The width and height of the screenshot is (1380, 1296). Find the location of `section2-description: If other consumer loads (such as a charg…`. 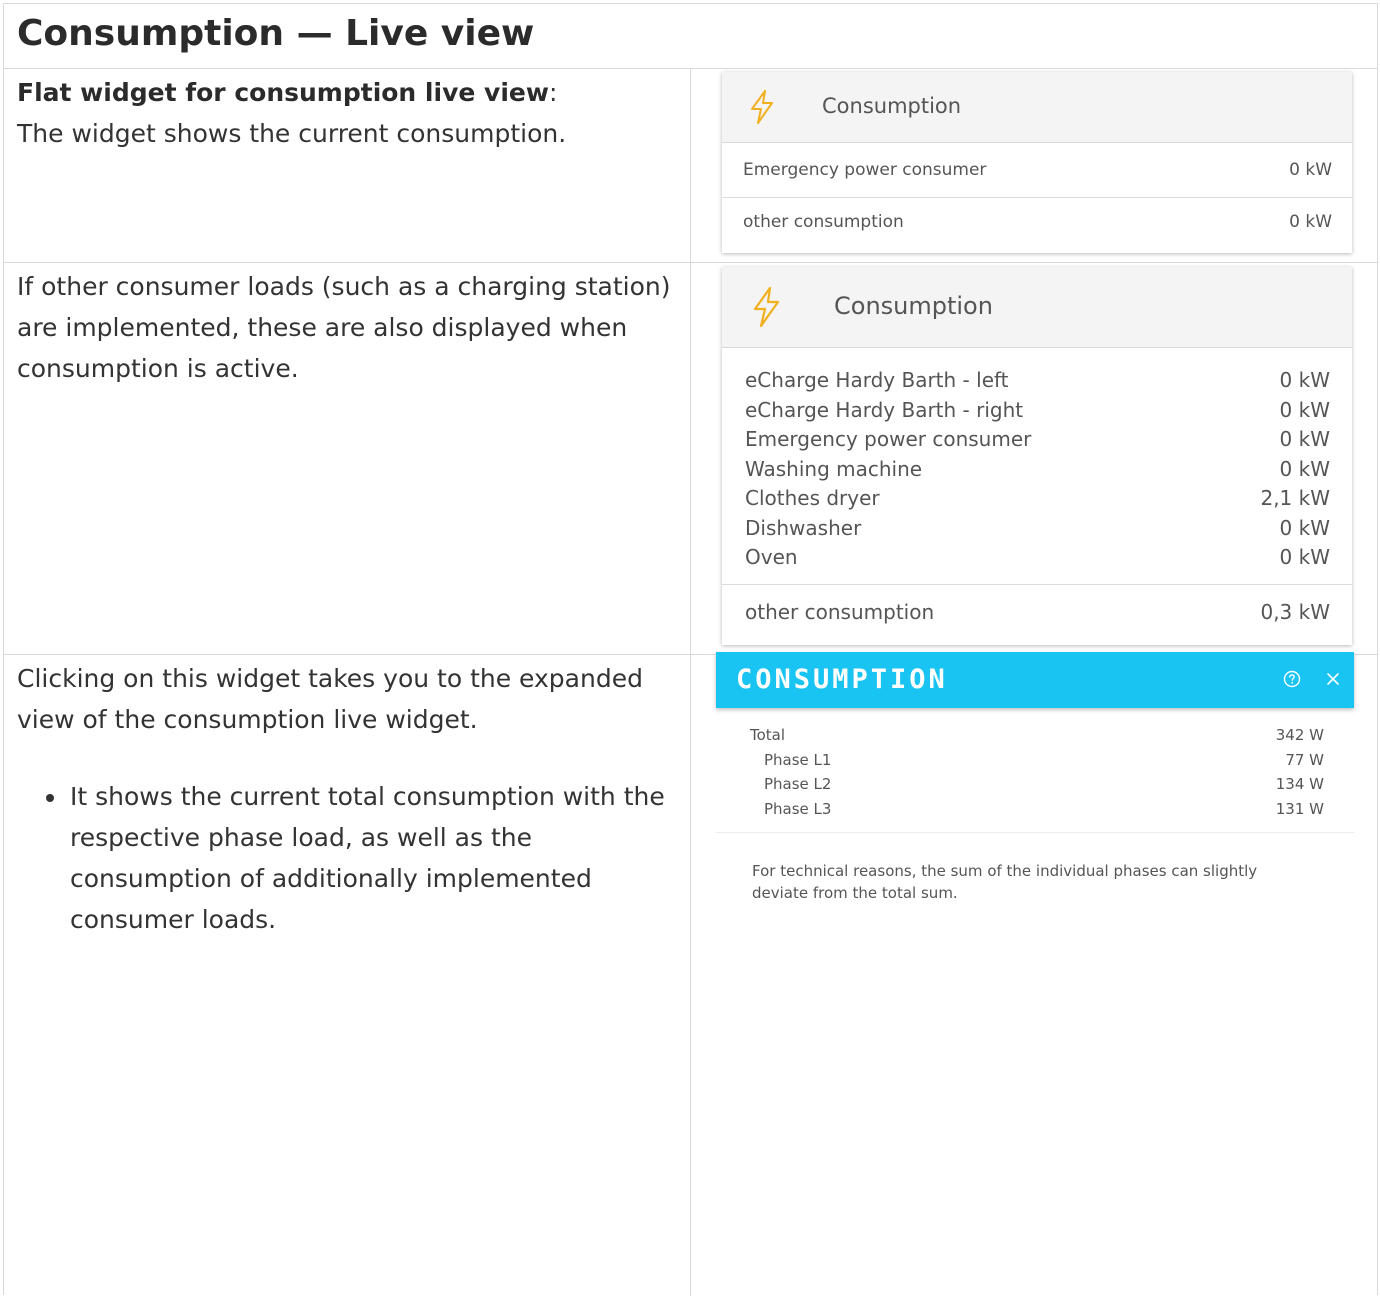

section2-description: If other consumer loads (such as a charg… is located at coordinates (344, 327).